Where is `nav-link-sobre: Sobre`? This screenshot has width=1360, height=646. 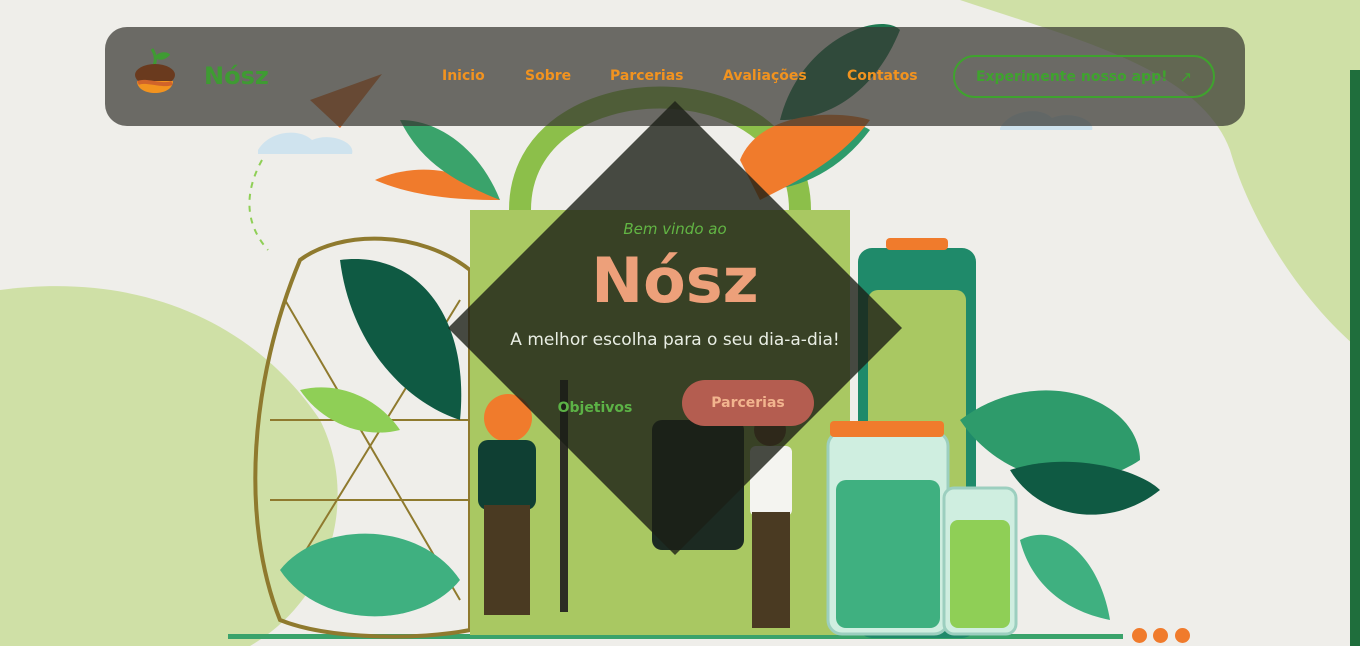
nav-link-sobre: Sobre is located at coordinates (548, 76).